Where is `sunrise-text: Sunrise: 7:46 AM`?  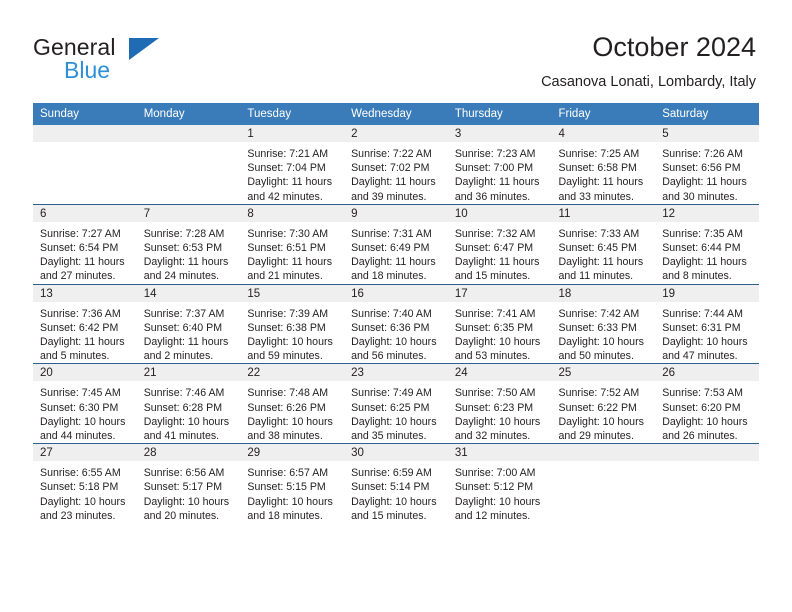 sunrise-text: Sunrise: 7:46 AM is located at coordinates (184, 393).